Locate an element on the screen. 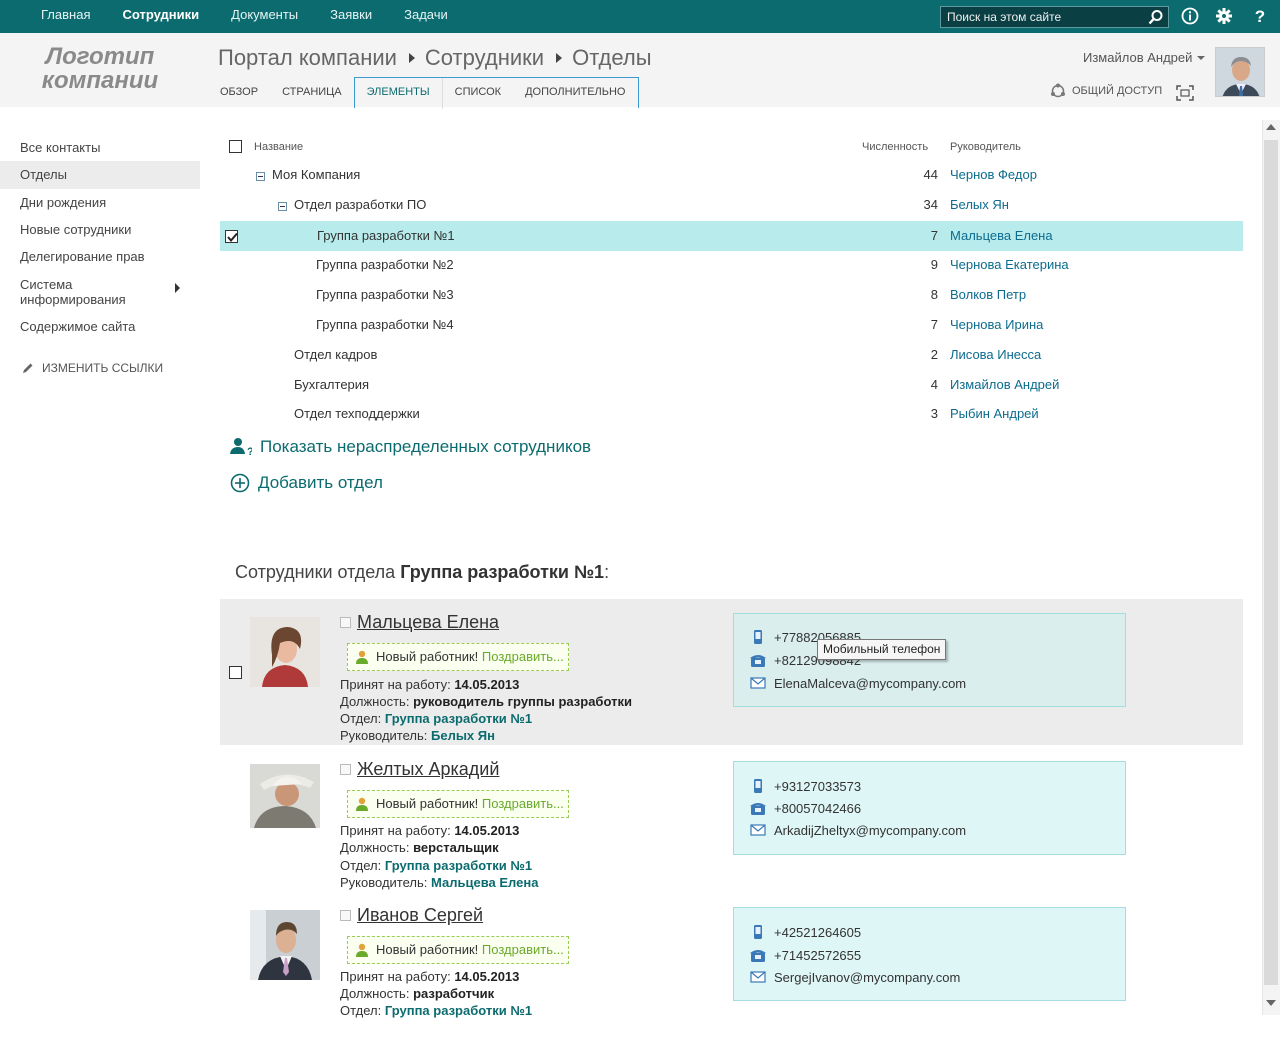  employee-name-link: Иванов Сергей is located at coordinates (420, 915).